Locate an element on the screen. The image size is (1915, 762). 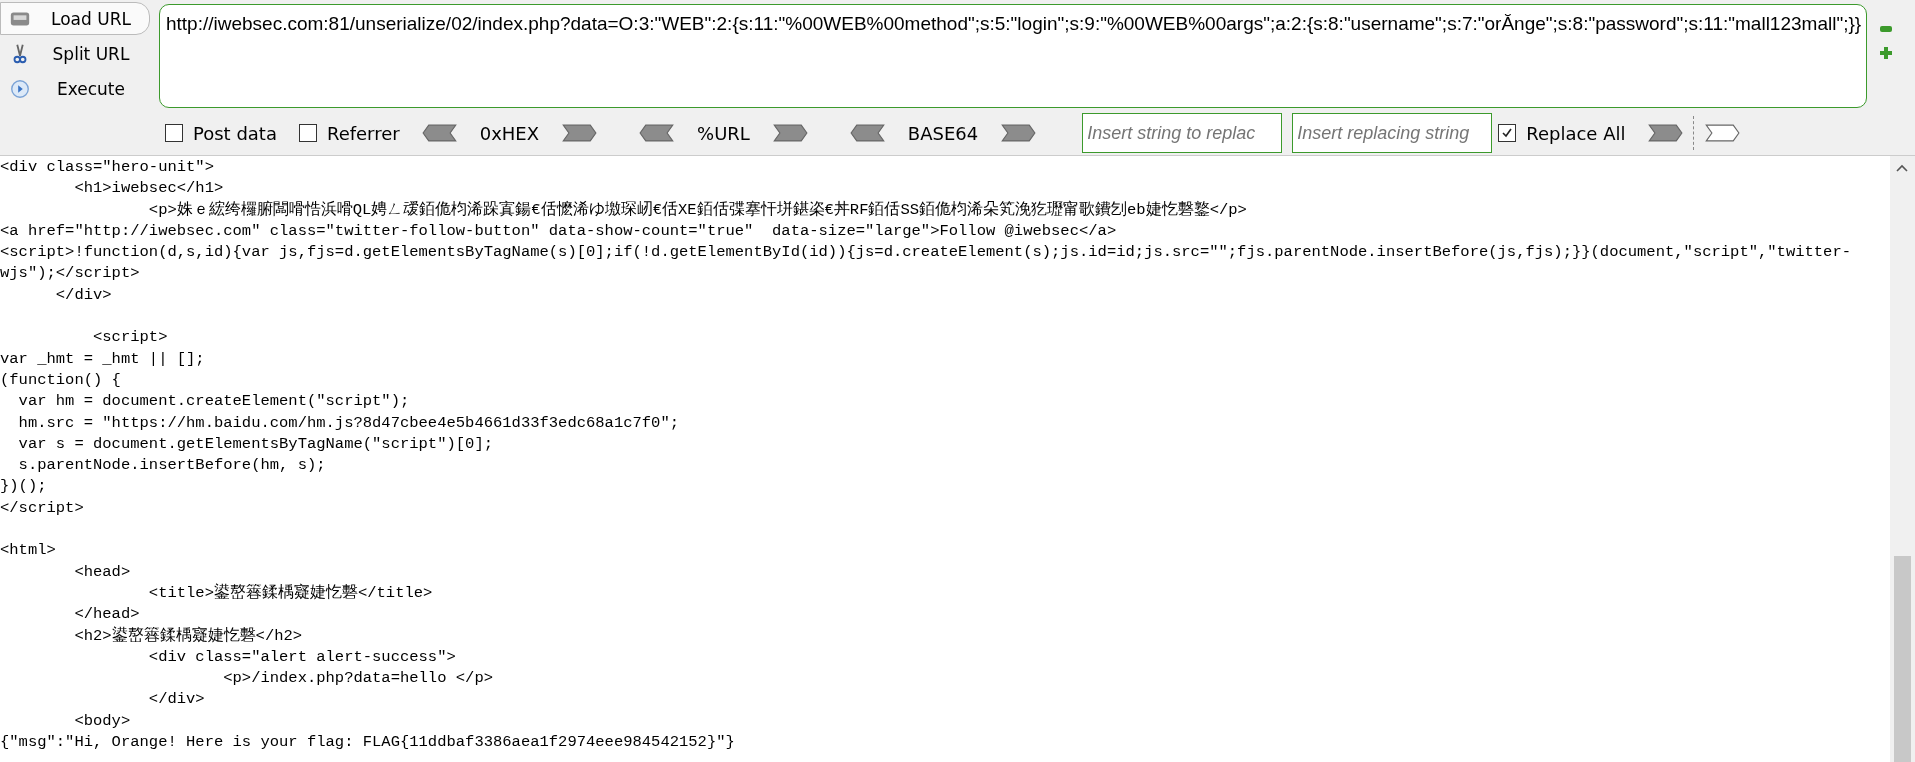
code-line: <head> is located at coordinates (102, 571).